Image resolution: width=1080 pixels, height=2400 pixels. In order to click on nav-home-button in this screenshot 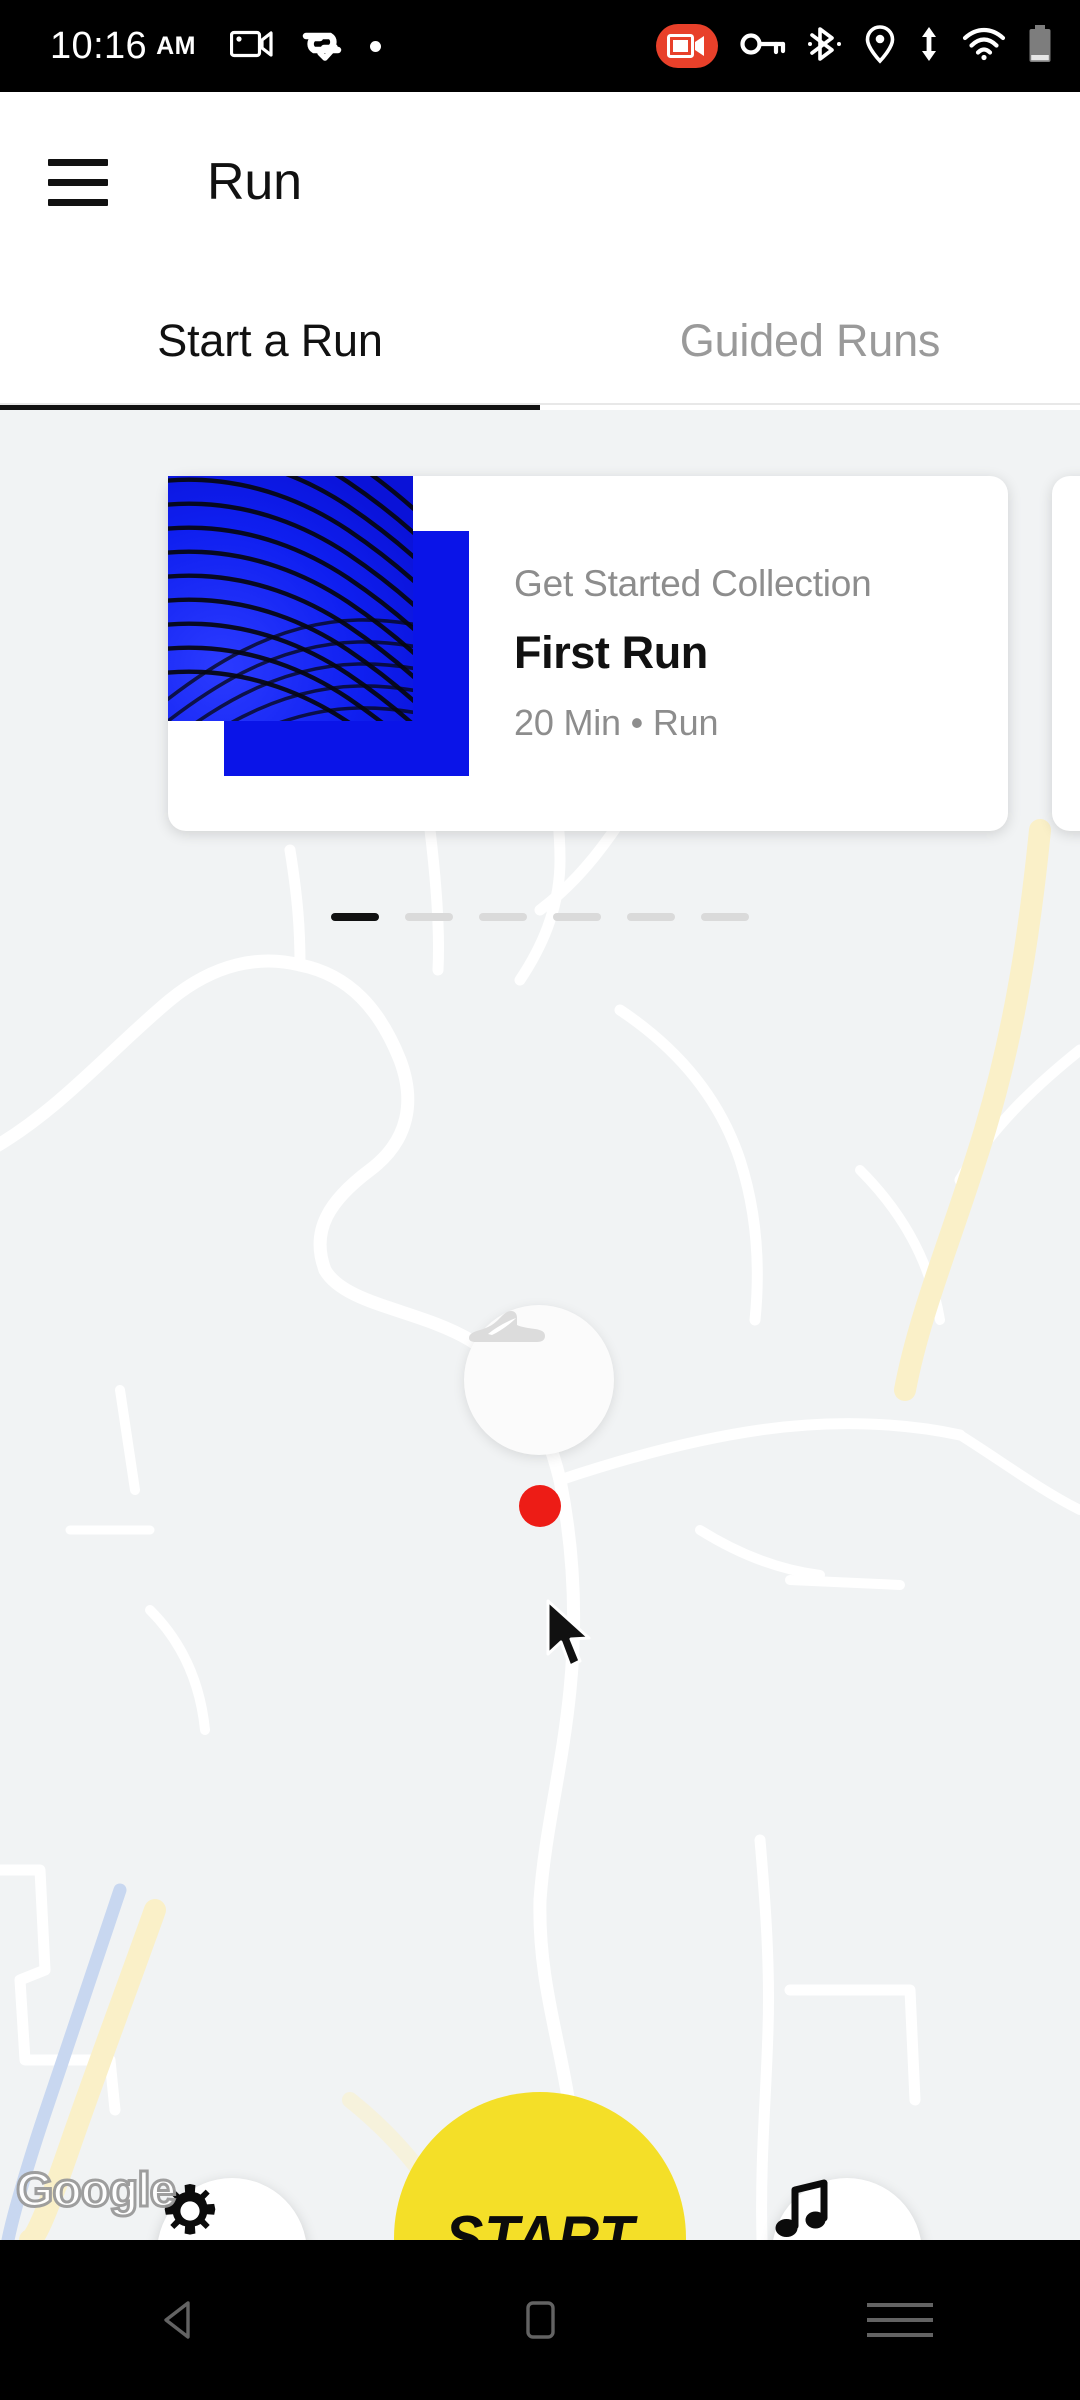, I will do `click(540, 2320)`.